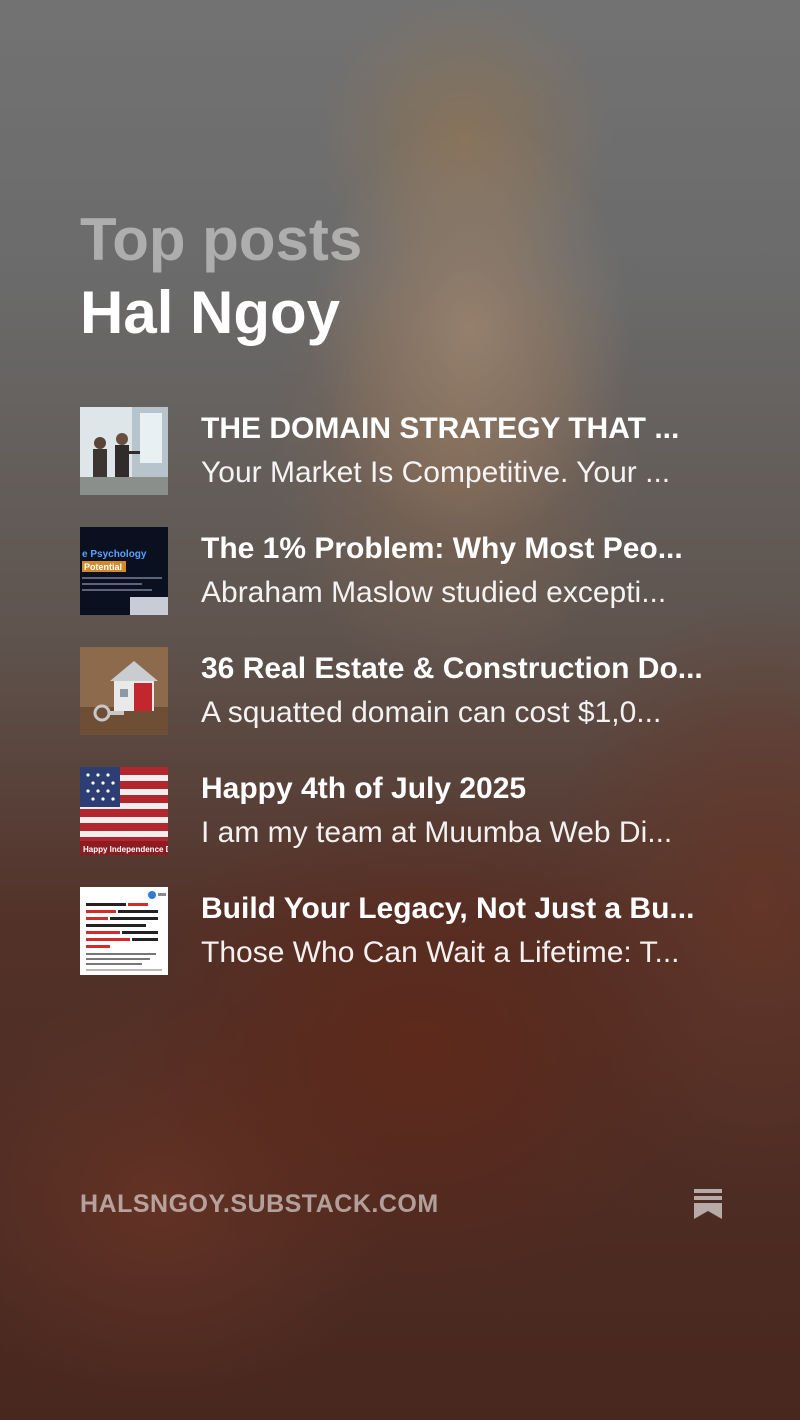 The width and height of the screenshot is (800, 1420). What do you see at coordinates (125, 849) in the screenshot?
I see `thumbnail-text-line: Happy Independence Da` at bounding box center [125, 849].